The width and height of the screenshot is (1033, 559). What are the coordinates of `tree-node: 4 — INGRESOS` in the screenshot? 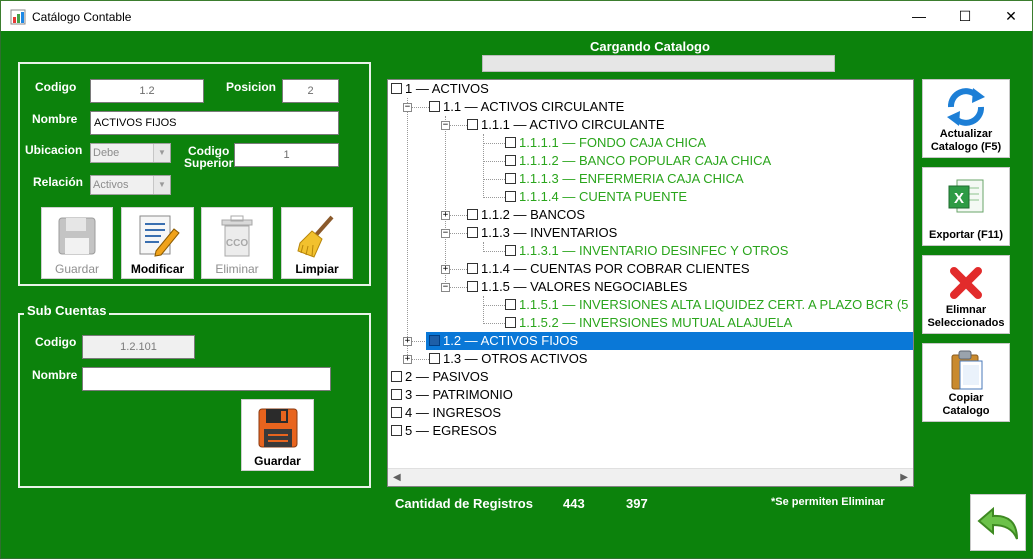 It's located at (446, 413).